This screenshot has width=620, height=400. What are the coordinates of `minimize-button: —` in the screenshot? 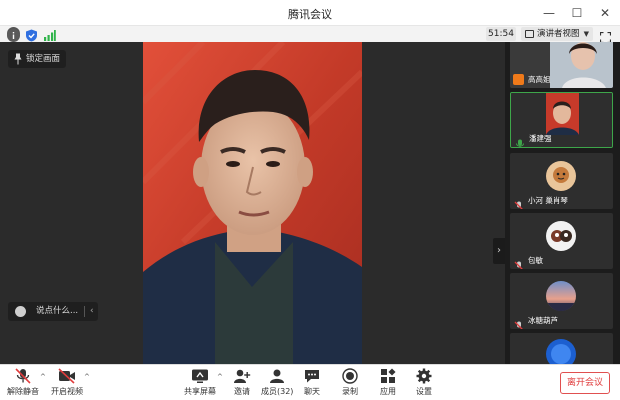 It's located at (549, 13).